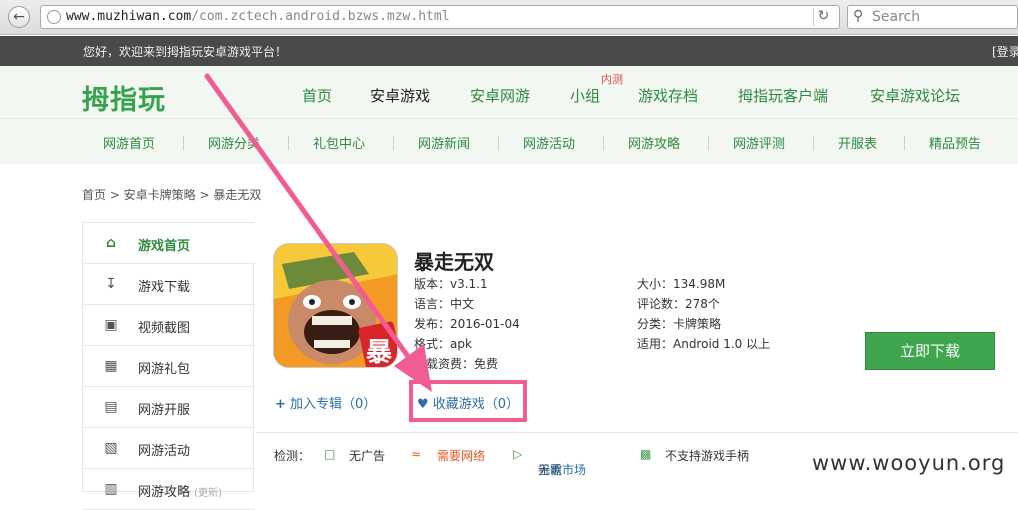 This screenshot has height=510, width=1018. What do you see at coordinates (444, 304) in the screenshot?
I see `game-language: 语言：中文` at bounding box center [444, 304].